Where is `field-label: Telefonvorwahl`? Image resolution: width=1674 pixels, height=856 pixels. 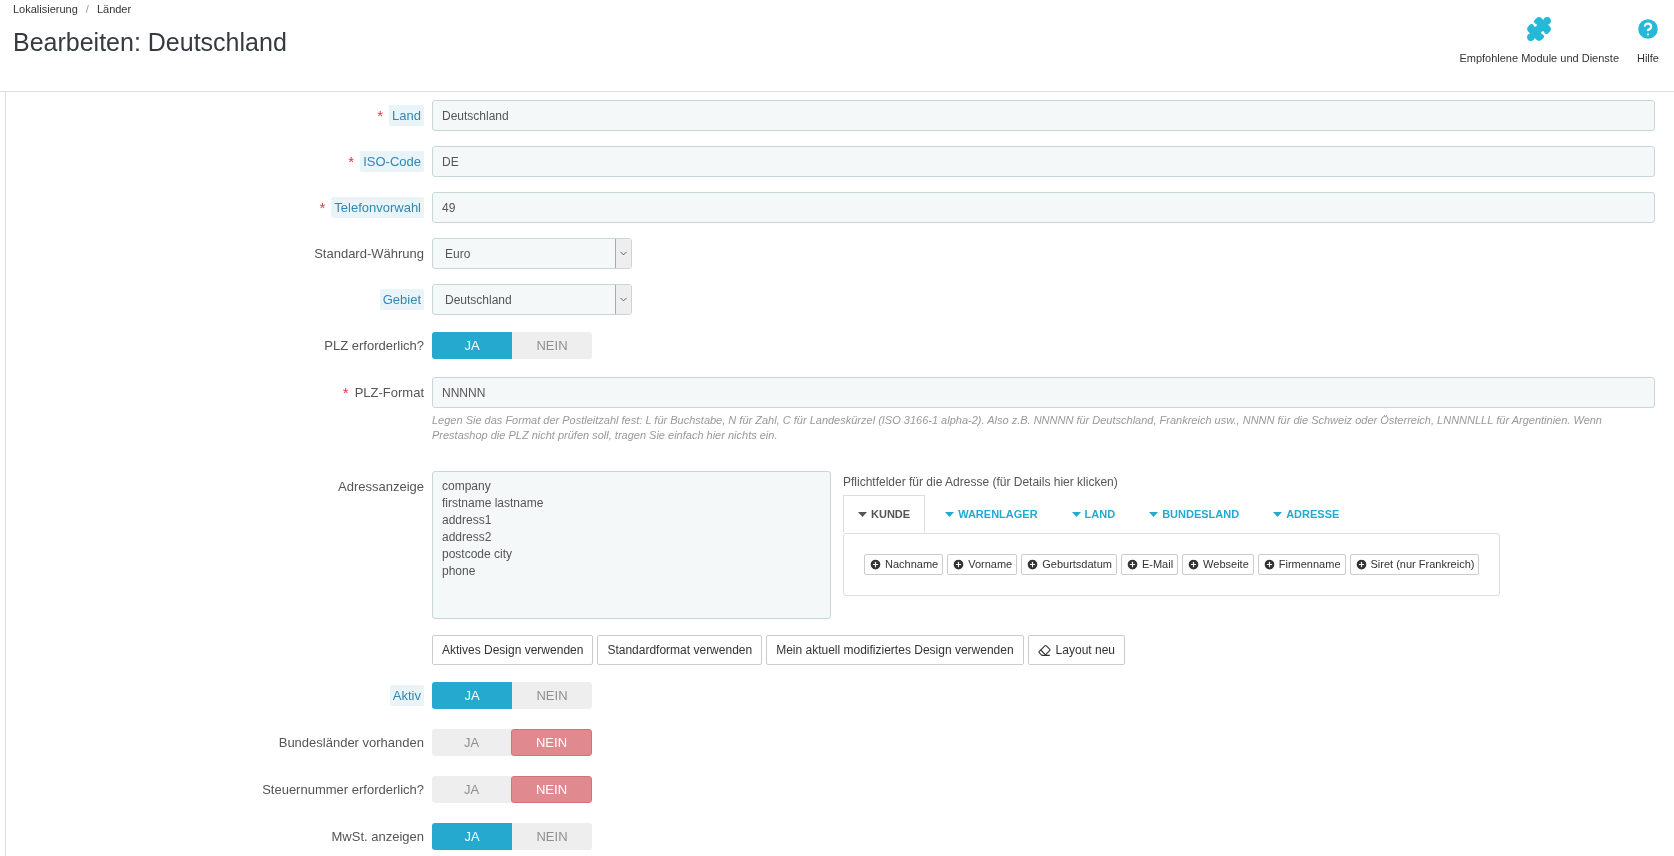 field-label: Telefonvorwahl is located at coordinates (377, 207).